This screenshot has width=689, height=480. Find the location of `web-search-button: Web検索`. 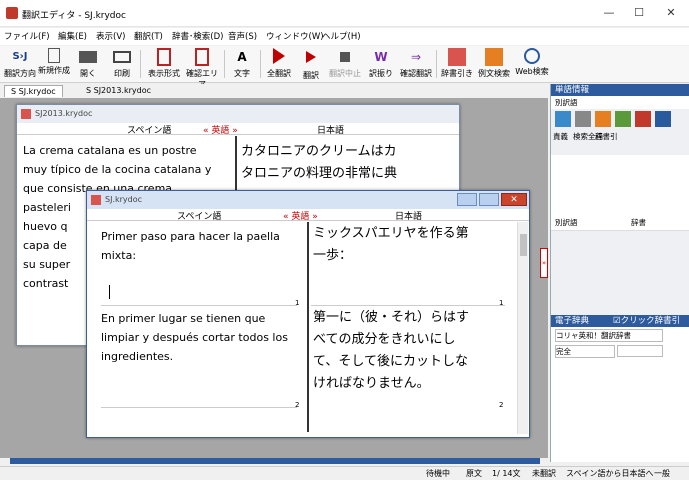

web-search-button: Web検索 is located at coordinates (532, 62).